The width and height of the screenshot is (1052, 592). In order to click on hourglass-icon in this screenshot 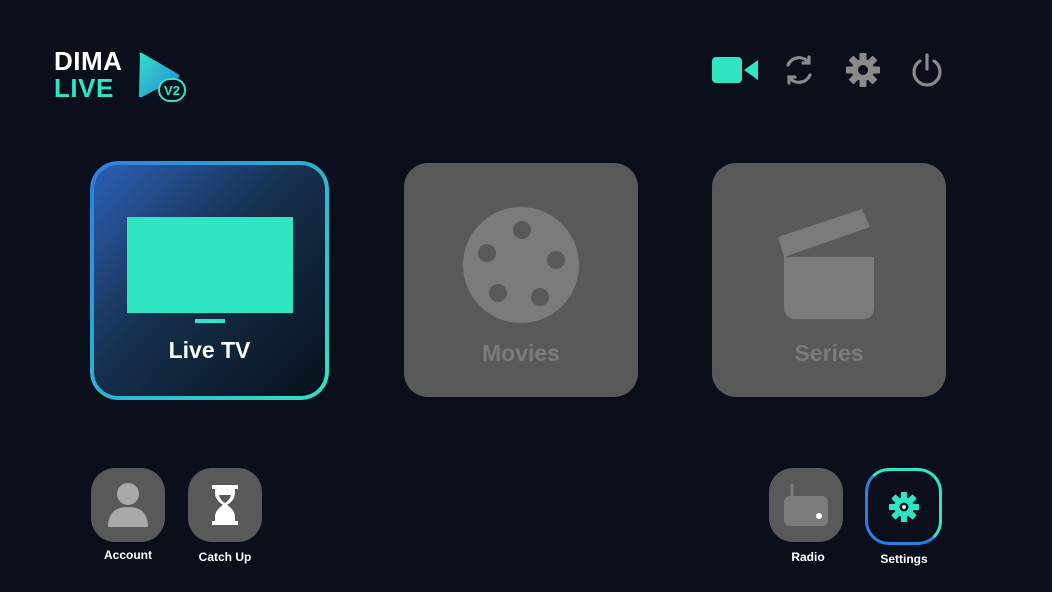, I will do `click(225, 505)`.